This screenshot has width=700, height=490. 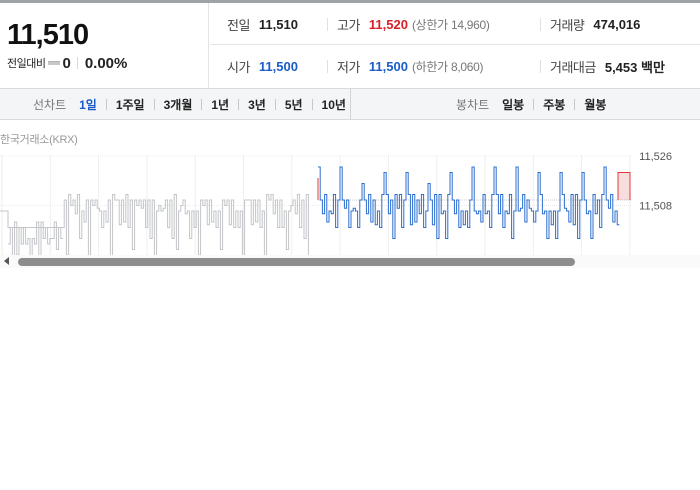 I want to click on tab-5y: 5년, so click(x=294, y=104).